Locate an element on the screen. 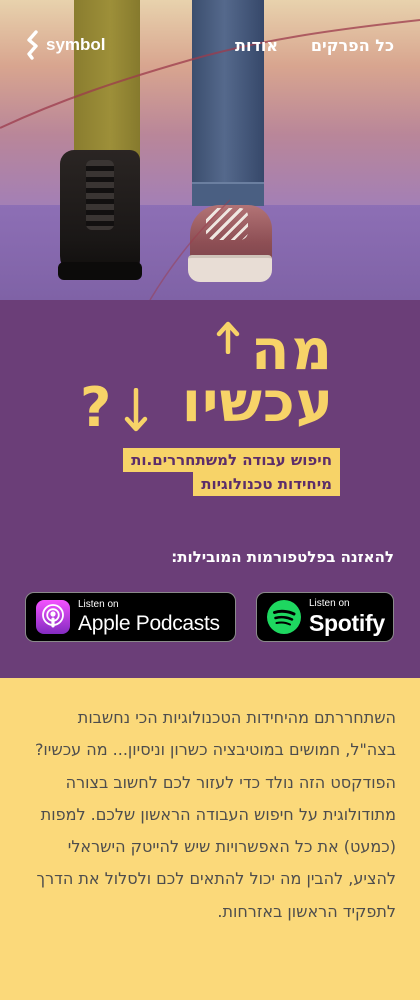  spotify-icon is located at coordinates (284, 617).